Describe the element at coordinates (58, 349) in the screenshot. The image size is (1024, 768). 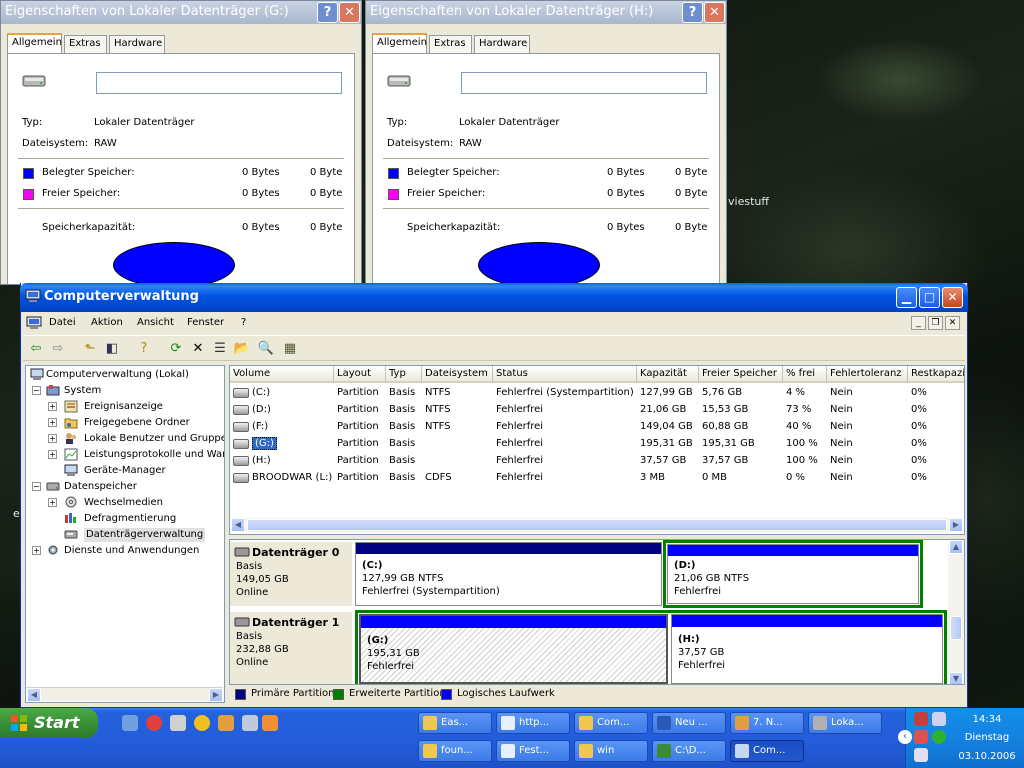
I see `forward-icon: ⇨` at that location.